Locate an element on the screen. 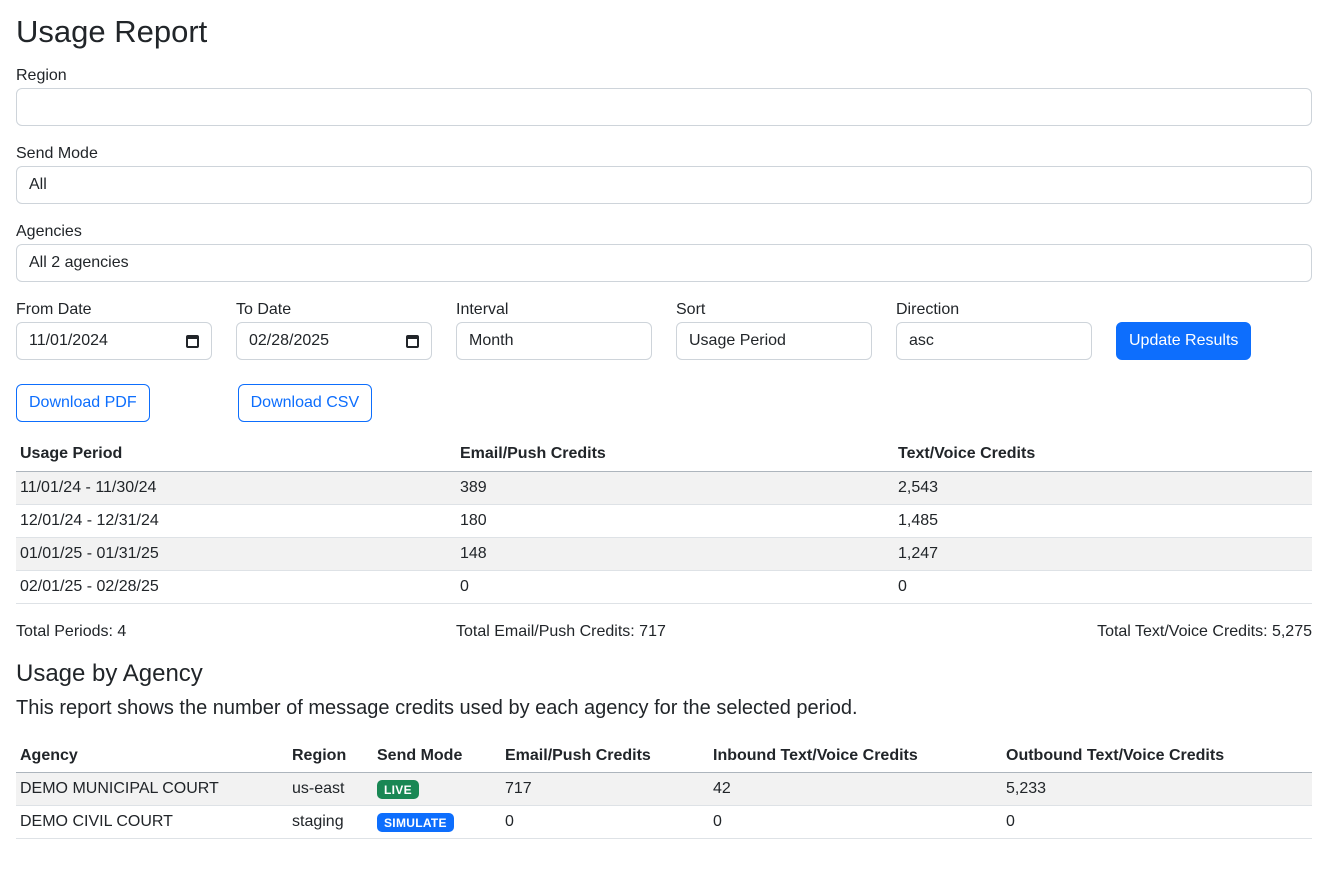  from-date-label: From Date is located at coordinates (54, 309).